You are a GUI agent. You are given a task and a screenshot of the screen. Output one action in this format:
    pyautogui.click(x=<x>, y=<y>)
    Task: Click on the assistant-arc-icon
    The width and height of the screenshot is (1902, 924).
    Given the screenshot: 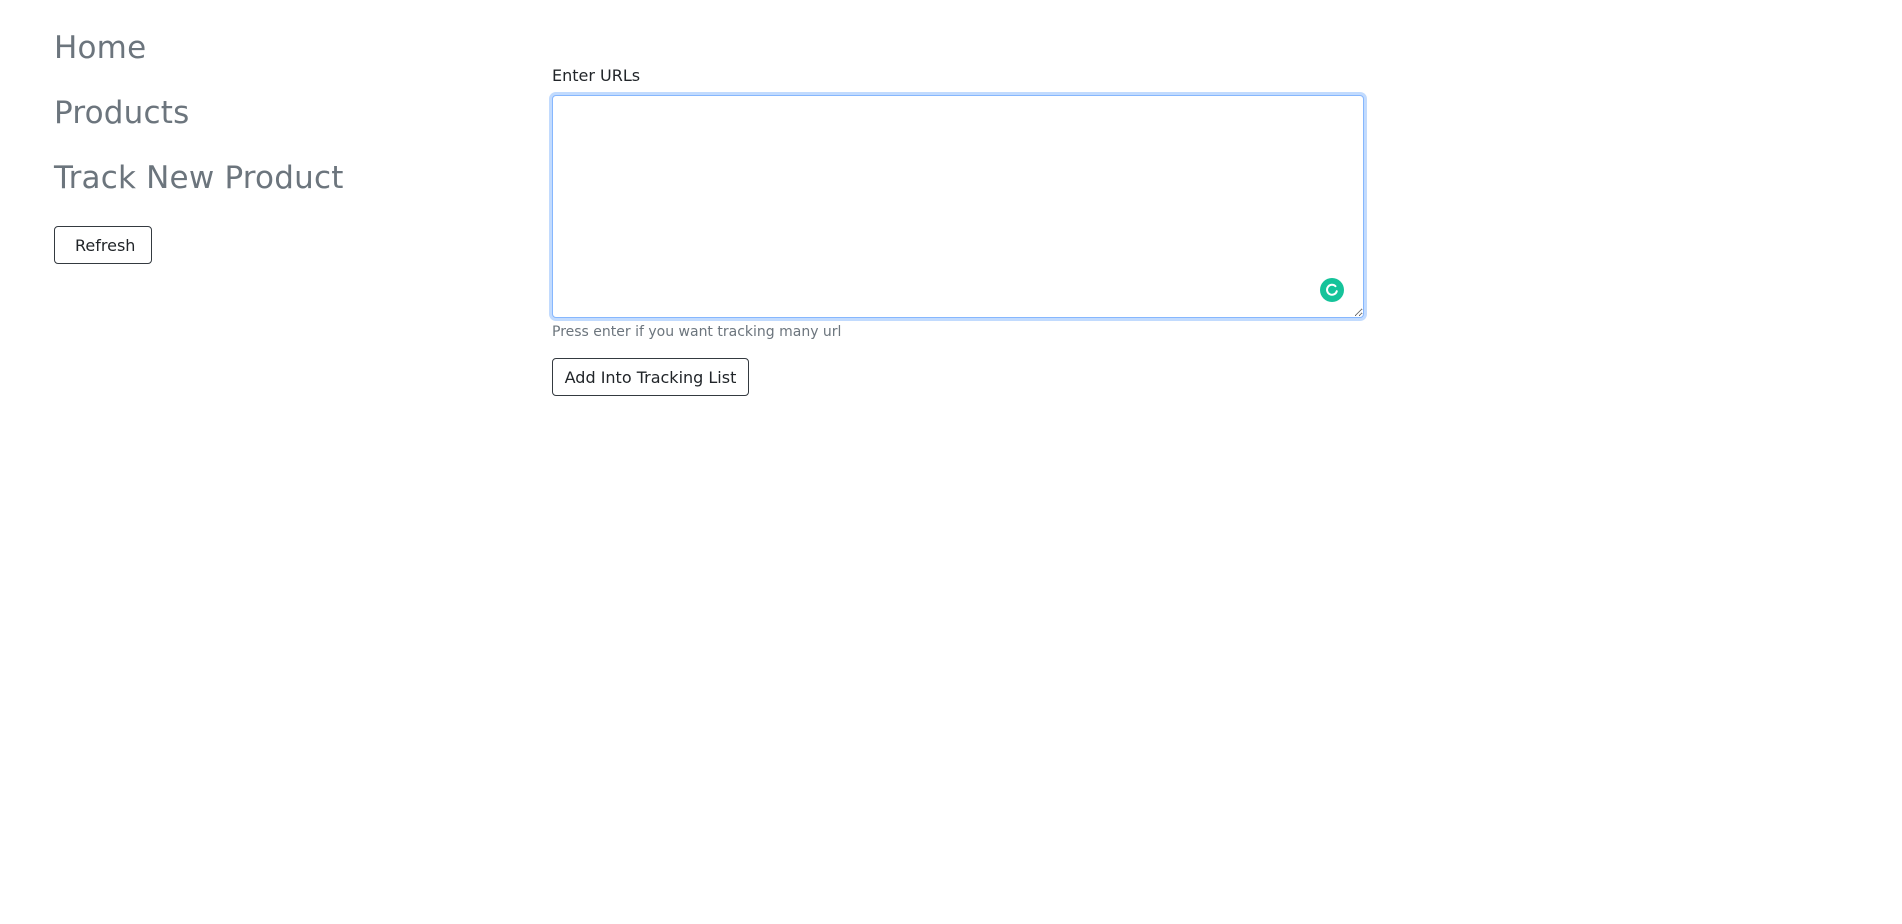 What is the action you would take?
    pyautogui.click(x=1332, y=289)
    